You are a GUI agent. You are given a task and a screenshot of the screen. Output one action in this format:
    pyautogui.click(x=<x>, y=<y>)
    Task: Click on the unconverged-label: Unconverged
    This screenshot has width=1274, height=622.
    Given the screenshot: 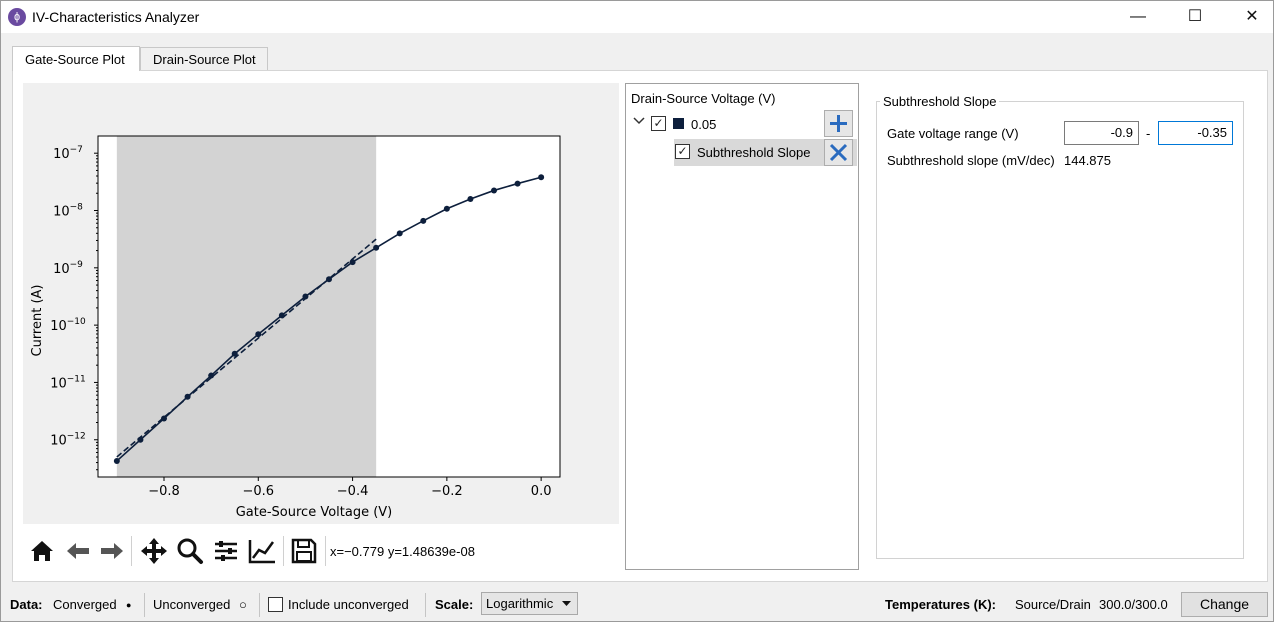 What is the action you would take?
    pyautogui.click(x=192, y=604)
    